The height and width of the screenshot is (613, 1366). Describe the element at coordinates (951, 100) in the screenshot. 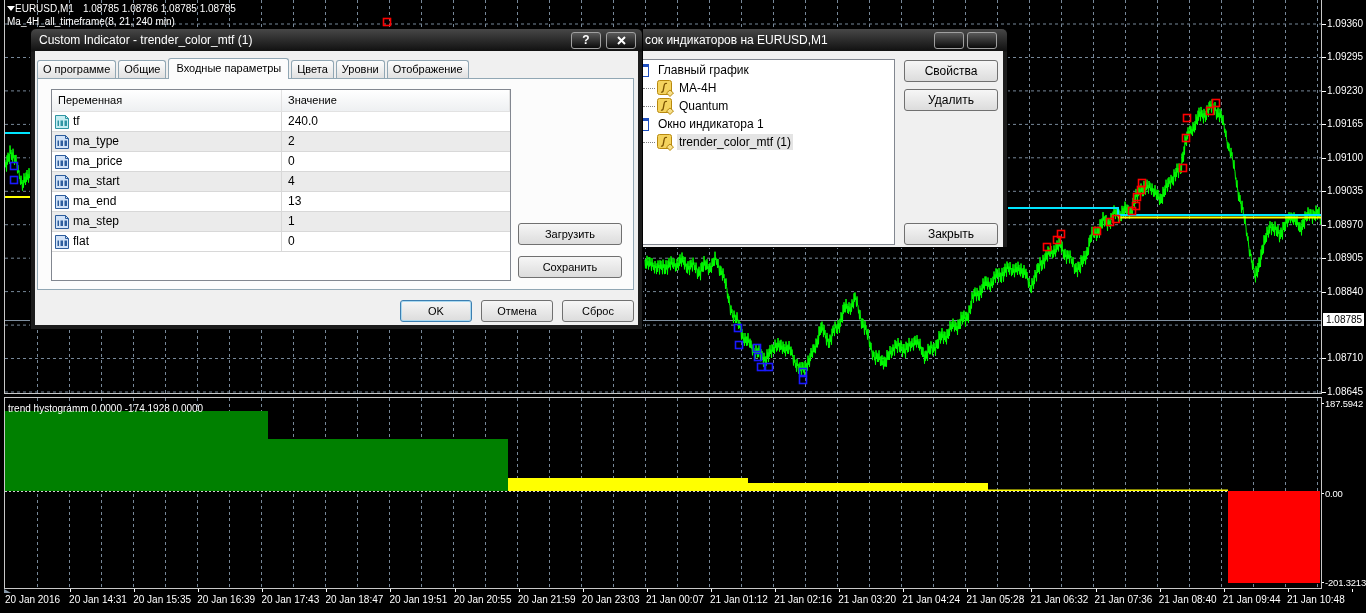

I see `delete-button: Удалить` at that location.